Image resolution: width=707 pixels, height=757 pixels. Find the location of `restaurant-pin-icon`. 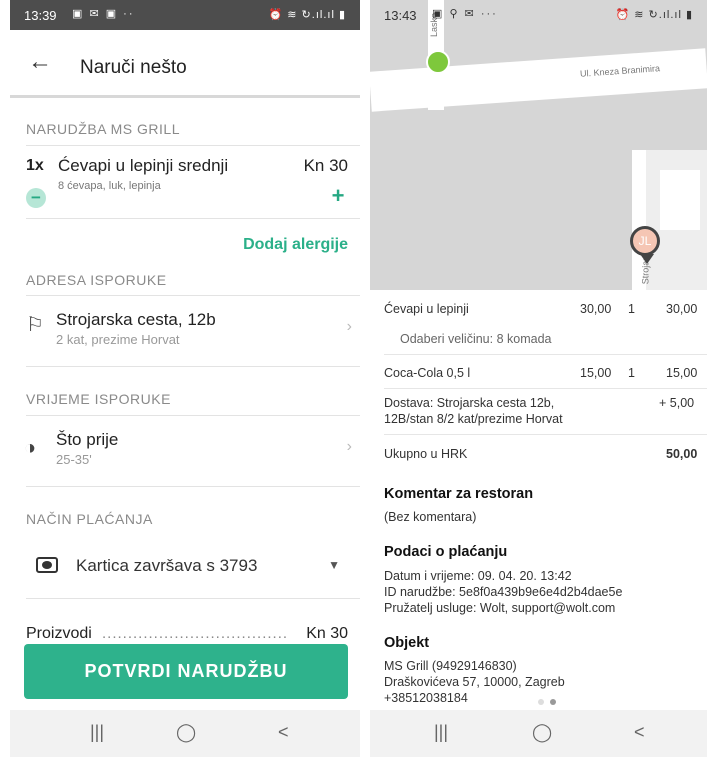

restaurant-pin-icon is located at coordinates (438, 62).